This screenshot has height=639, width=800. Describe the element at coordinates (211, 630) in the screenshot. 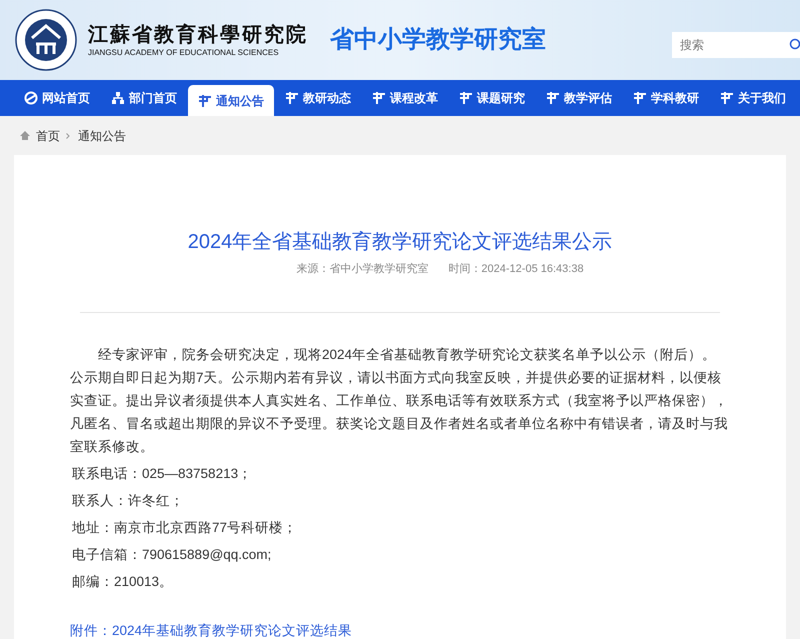

I see `attachment-link: 附件：2024年基础教育教学研究论文评选结果` at that location.